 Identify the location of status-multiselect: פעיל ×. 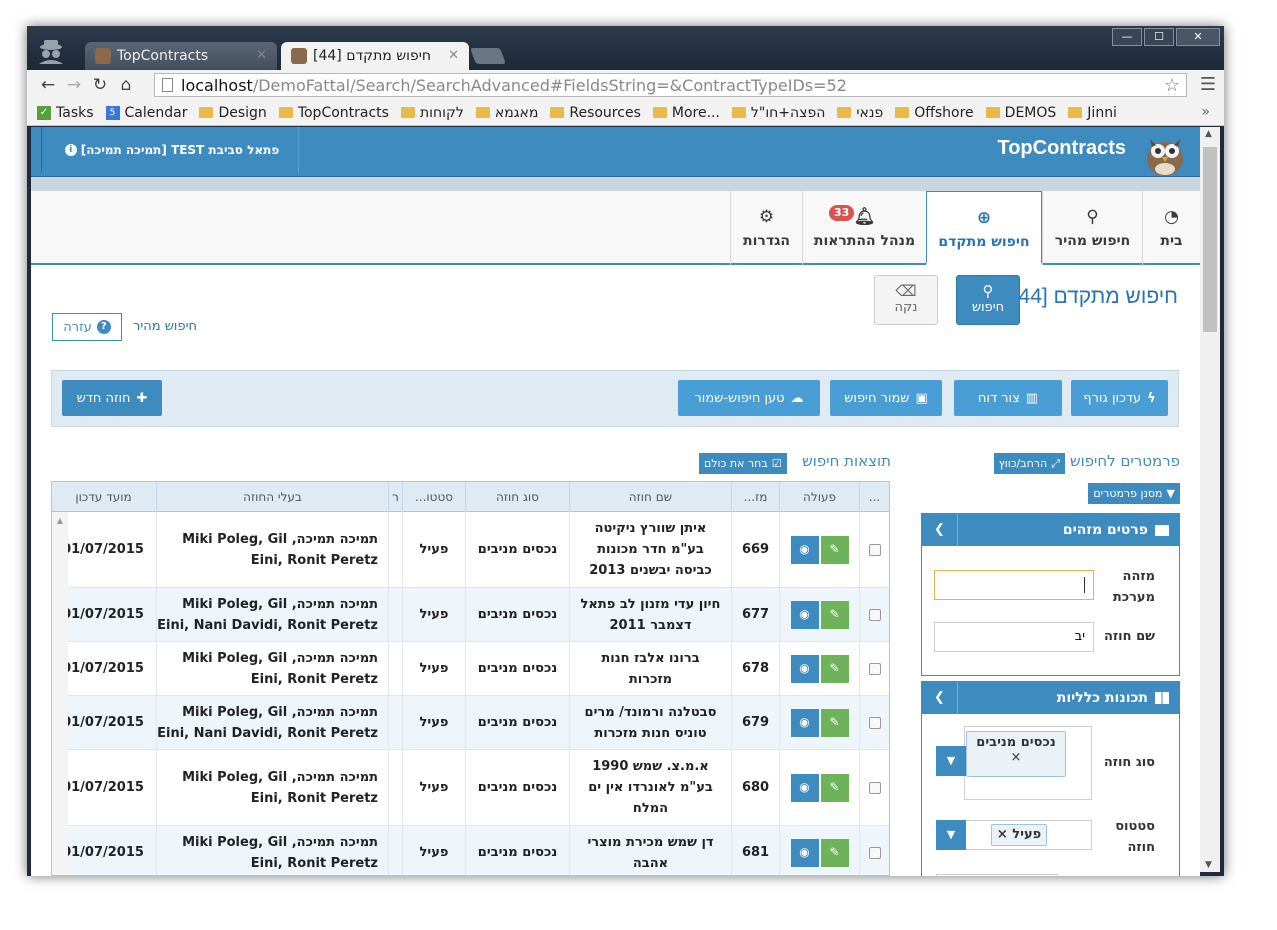
(1028, 835).